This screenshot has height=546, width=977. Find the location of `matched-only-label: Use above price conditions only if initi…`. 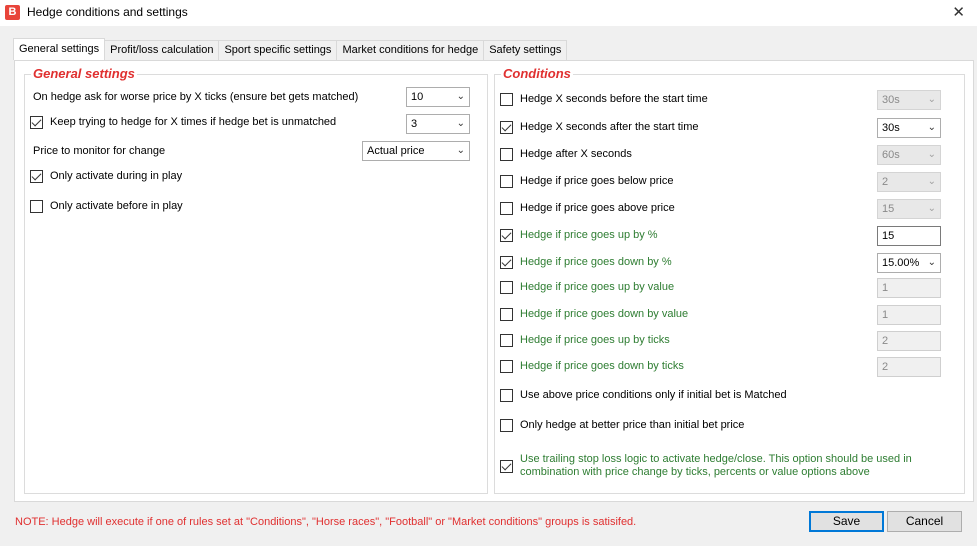

matched-only-label: Use above price conditions only if initi… is located at coordinates (653, 395).